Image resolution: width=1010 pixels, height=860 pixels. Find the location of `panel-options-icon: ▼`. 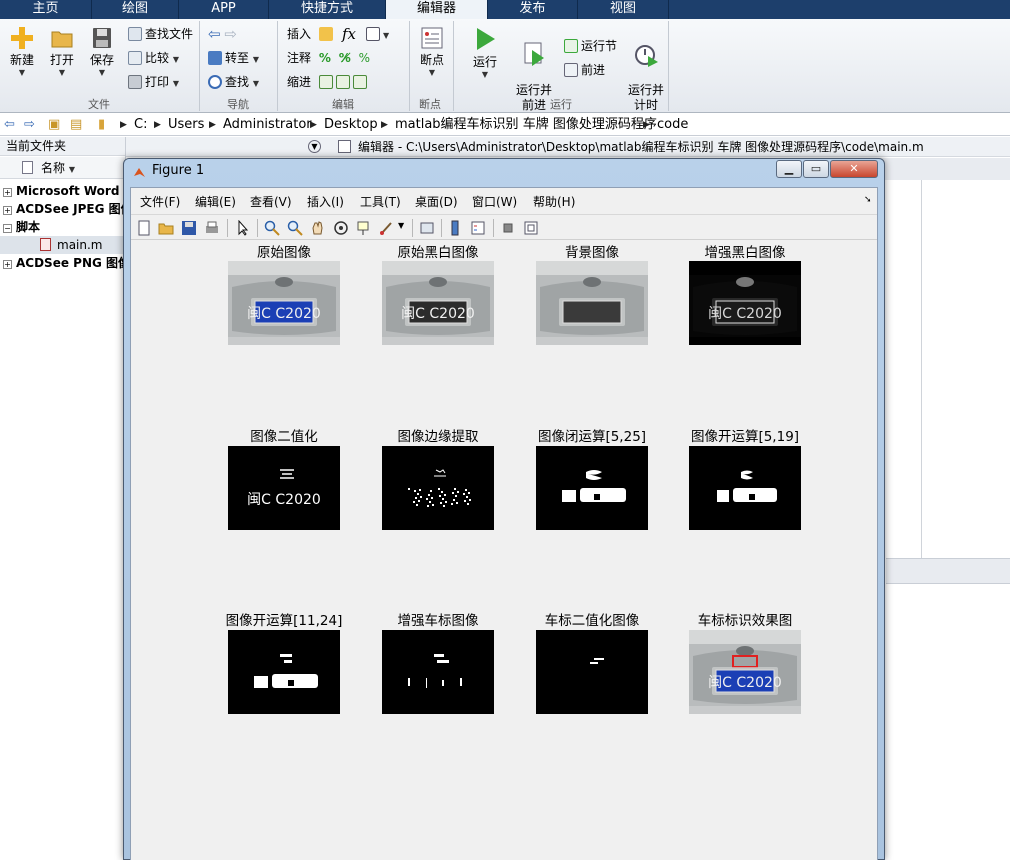

panel-options-icon: ▼ is located at coordinates (314, 146).